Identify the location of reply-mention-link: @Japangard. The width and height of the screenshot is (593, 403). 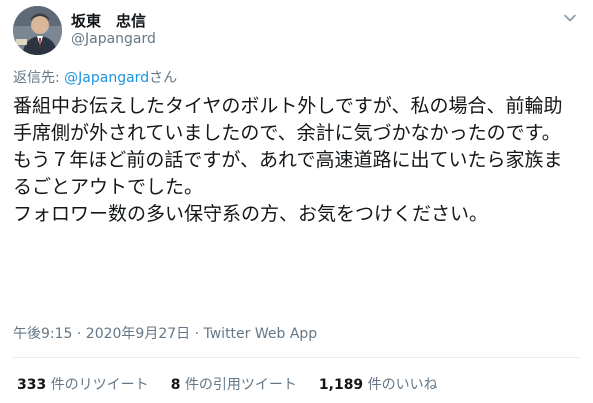
(106, 78).